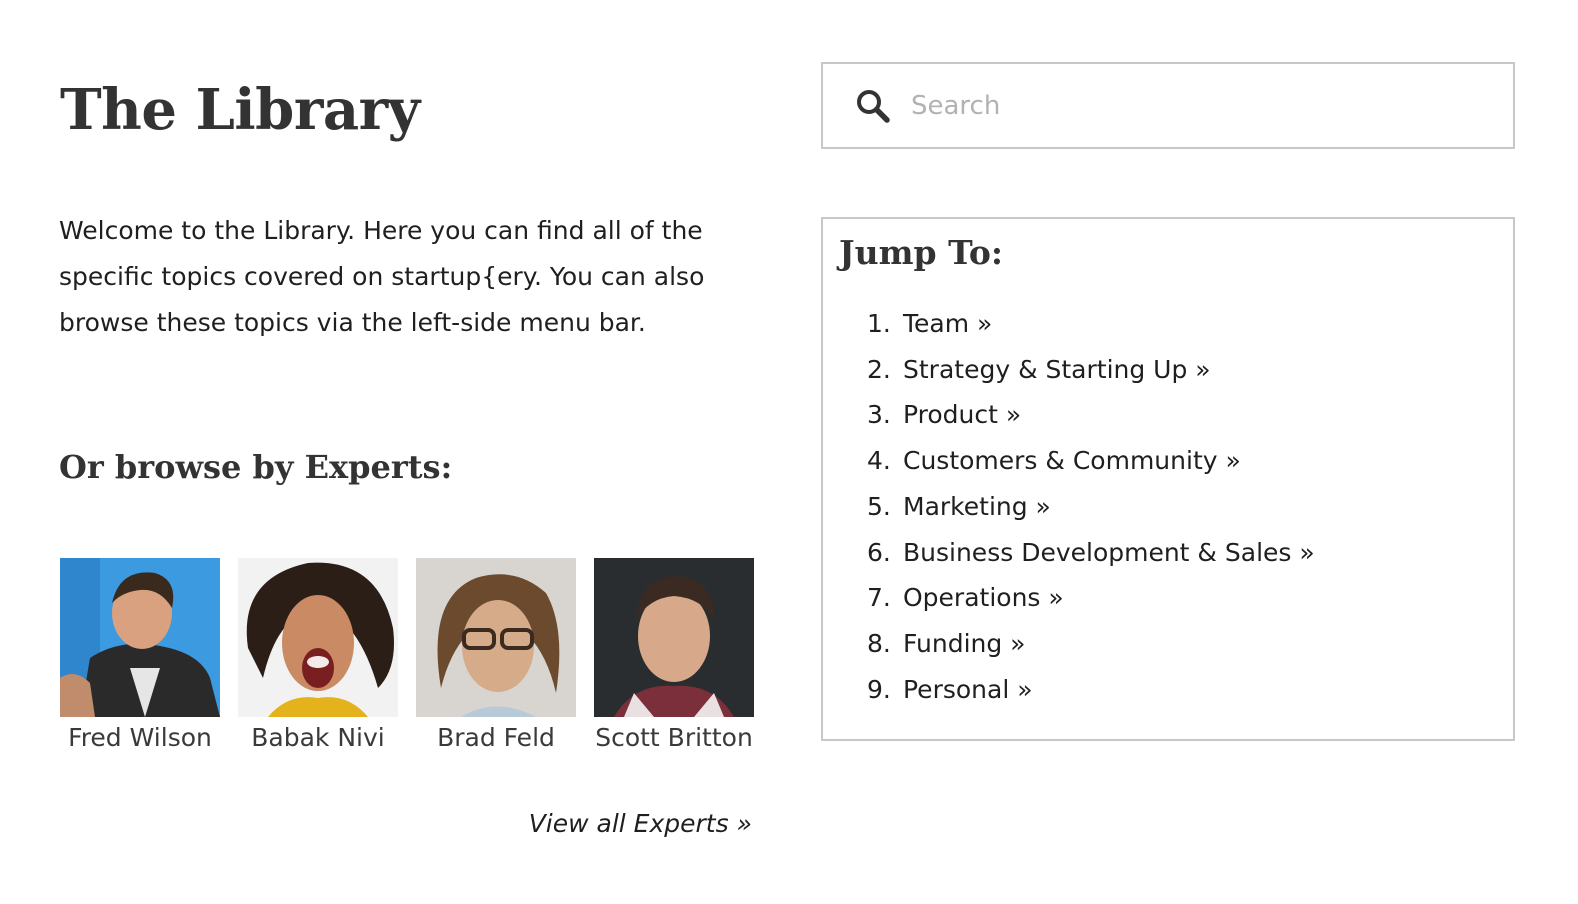  I want to click on jump-to-item-bizdev: 6. Business Development & Sales », so click(1091, 553).